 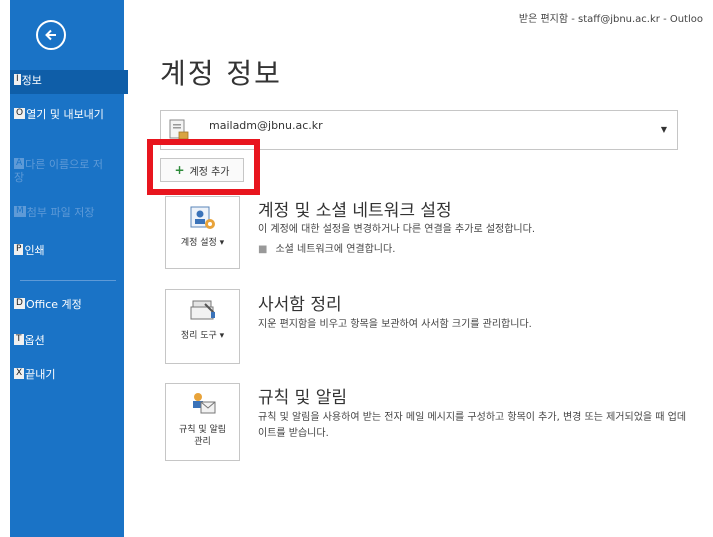 I want to click on account-settings-icon, so click(x=202, y=217).